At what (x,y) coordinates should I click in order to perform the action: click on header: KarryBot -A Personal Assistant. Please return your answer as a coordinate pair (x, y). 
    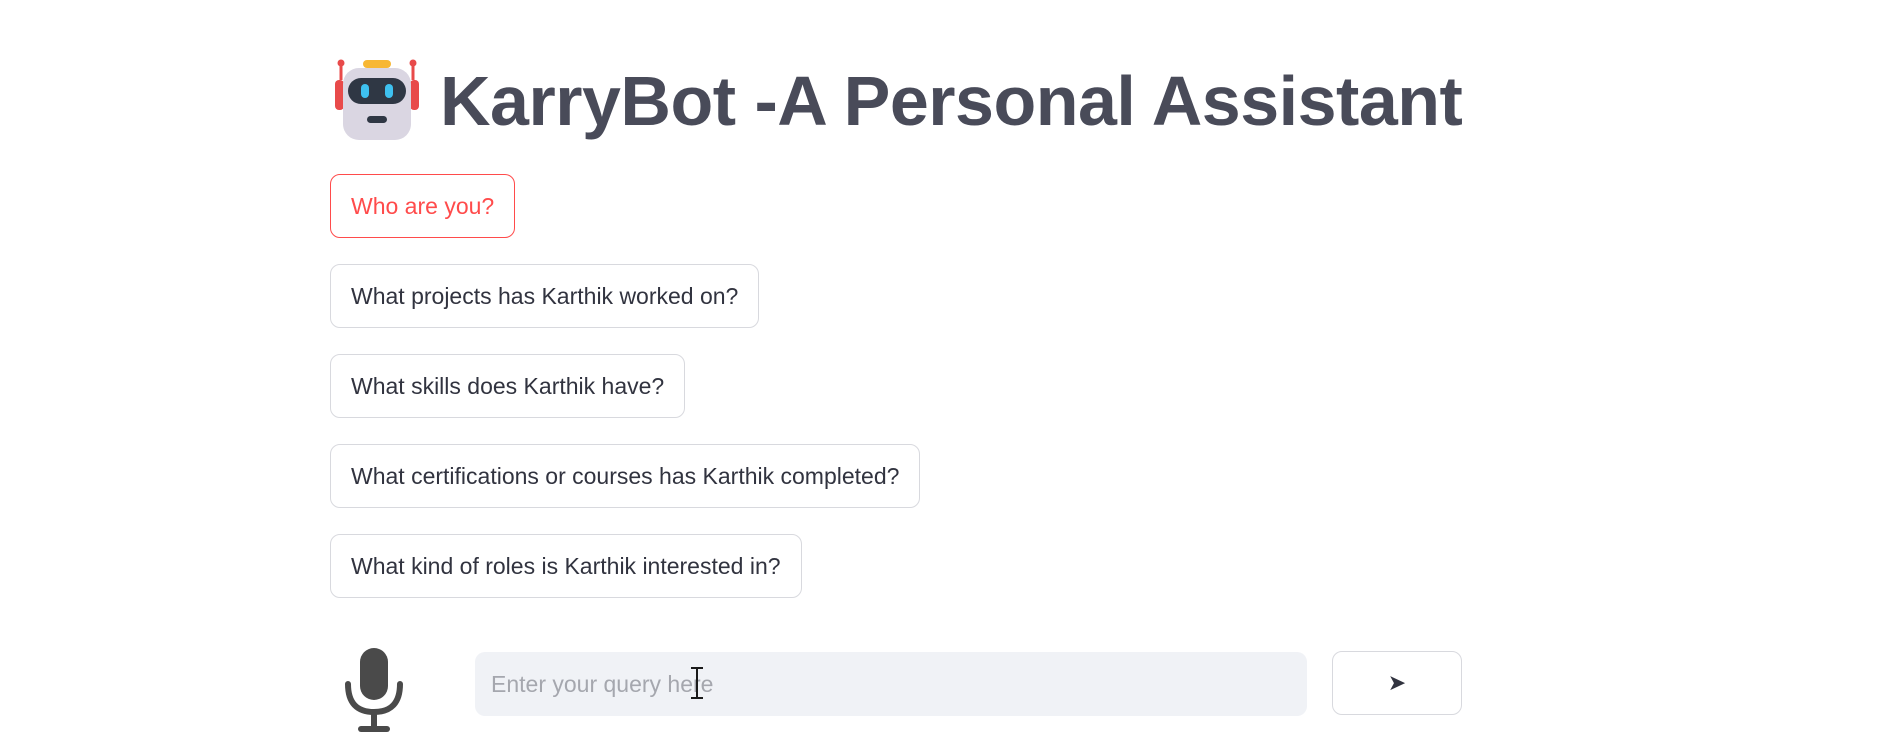
    Looking at the image, I should click on (898, 101).